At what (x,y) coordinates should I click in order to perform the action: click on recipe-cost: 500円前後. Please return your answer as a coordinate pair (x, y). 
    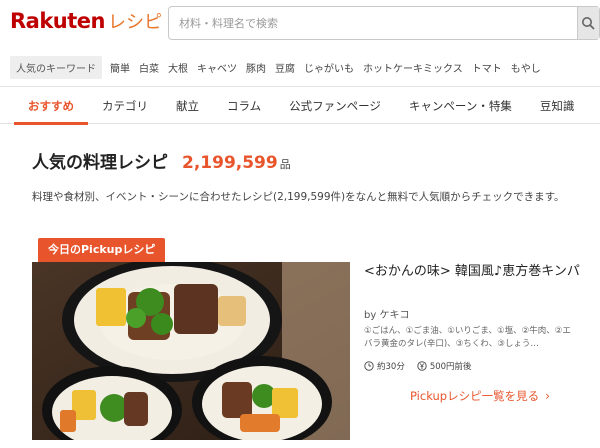
    Looking at the image, I should click on (444, 366).